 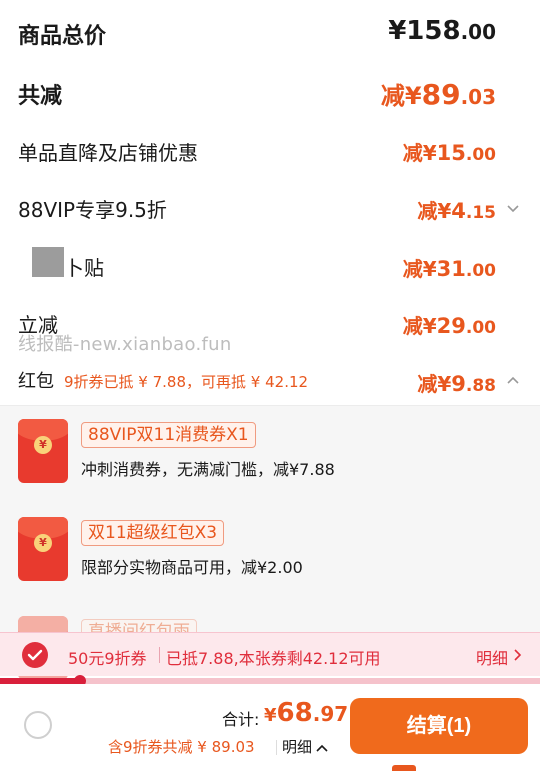 I want to click on sum-amount: ¥68.97, so click(x=306, y=713).